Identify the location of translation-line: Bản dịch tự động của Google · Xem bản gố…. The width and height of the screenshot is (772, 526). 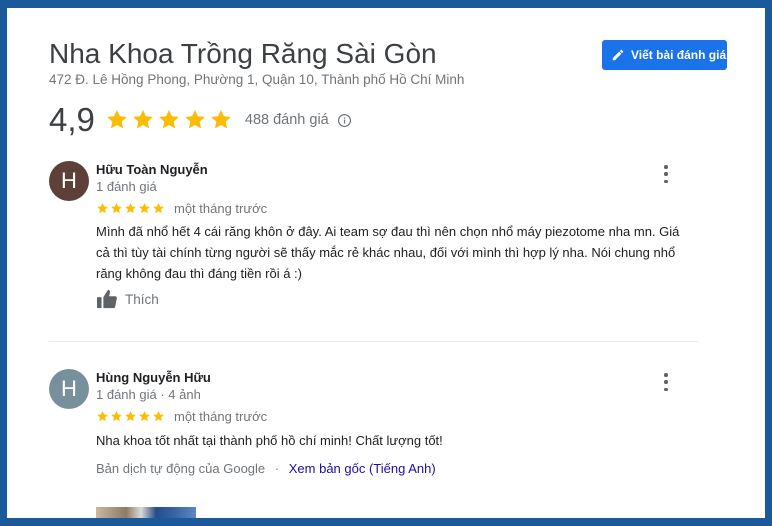
(266, 468).